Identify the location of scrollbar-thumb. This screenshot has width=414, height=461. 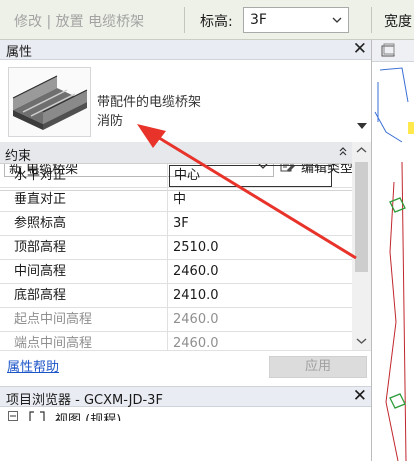
(361, 217).